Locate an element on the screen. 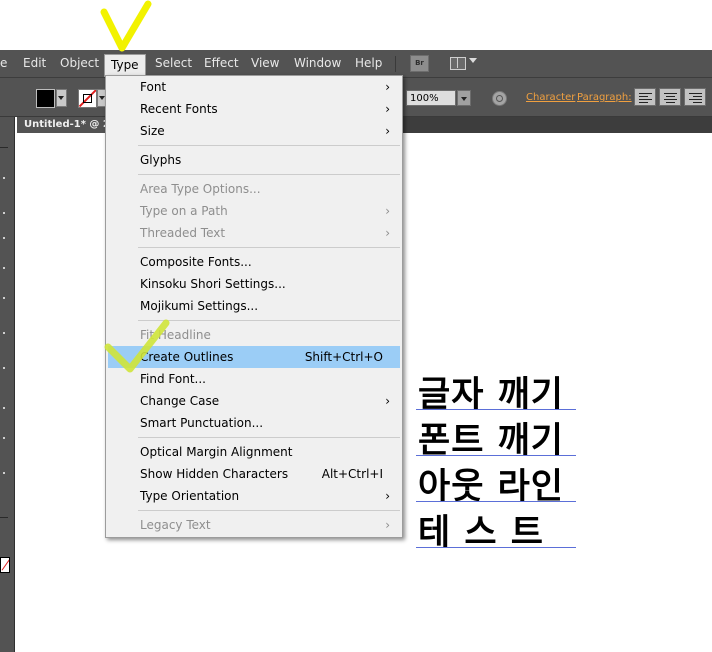 The height and width of the screenshot is (652, 712). opacity-dropdown-arrow is located at coordinates (464, 98).